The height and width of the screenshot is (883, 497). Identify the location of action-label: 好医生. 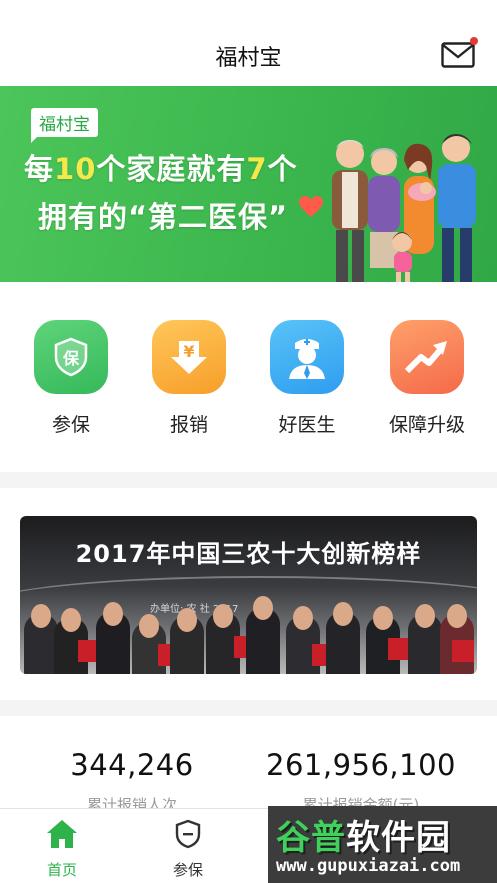
(307, 425).